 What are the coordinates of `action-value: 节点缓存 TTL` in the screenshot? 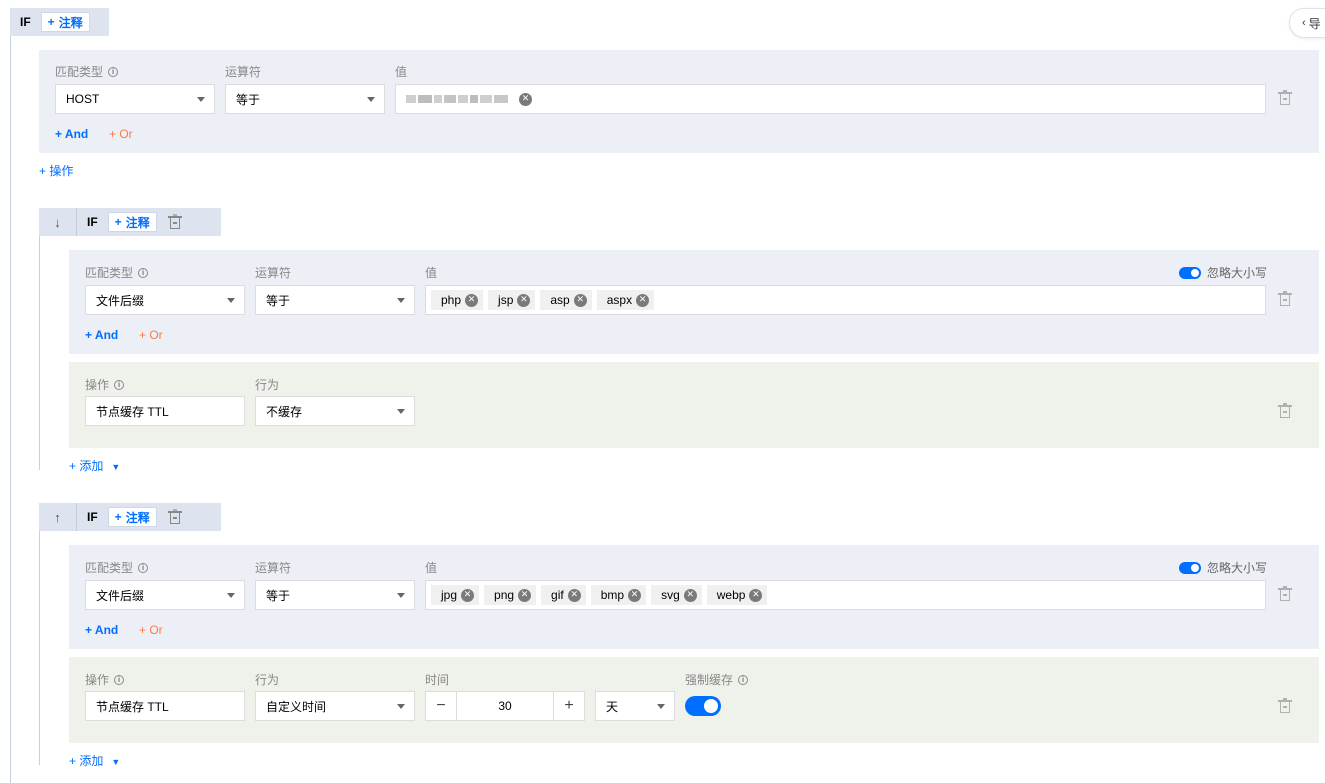 It's located at (132, 706).